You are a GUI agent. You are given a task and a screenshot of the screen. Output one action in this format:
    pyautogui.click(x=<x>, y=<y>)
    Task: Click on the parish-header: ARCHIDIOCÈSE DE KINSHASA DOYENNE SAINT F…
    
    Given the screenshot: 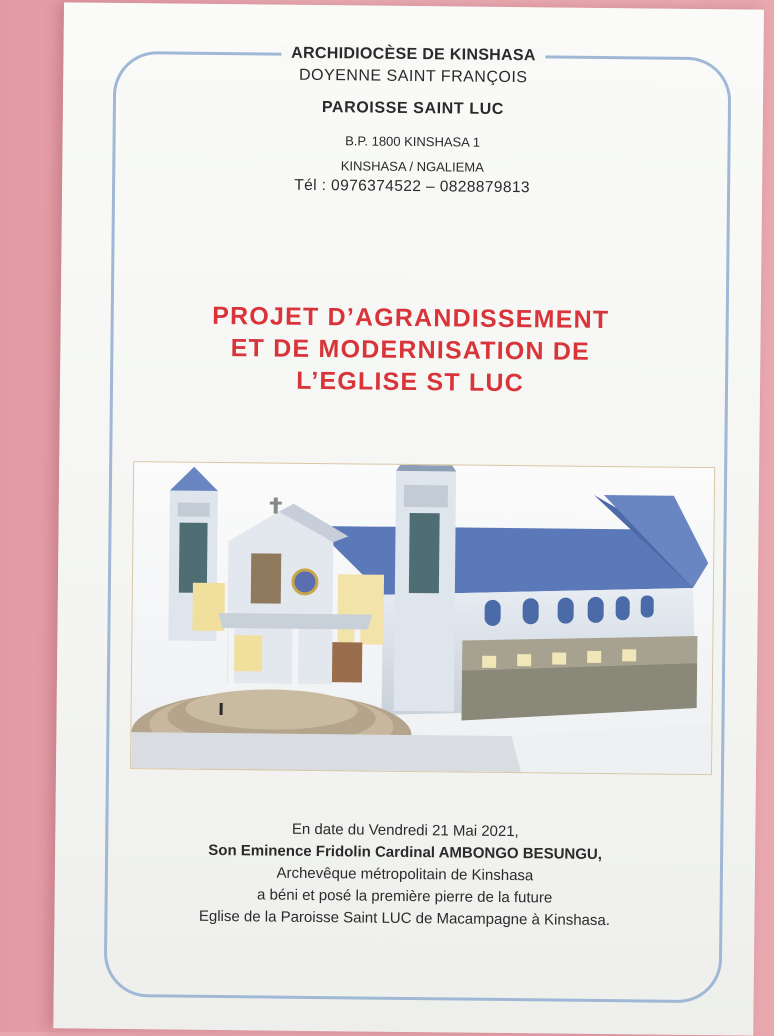 What is the action you would take?
    pyautogui.click(x=413, y=120)
    